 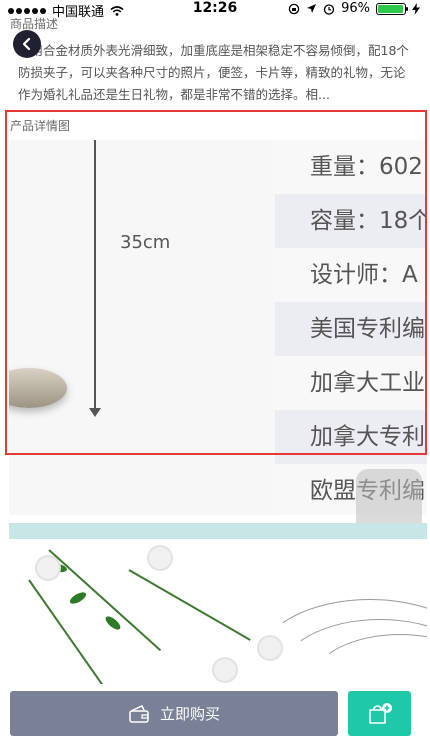 I want to click on rotation-lock-icon, so click(x=294, y=8).